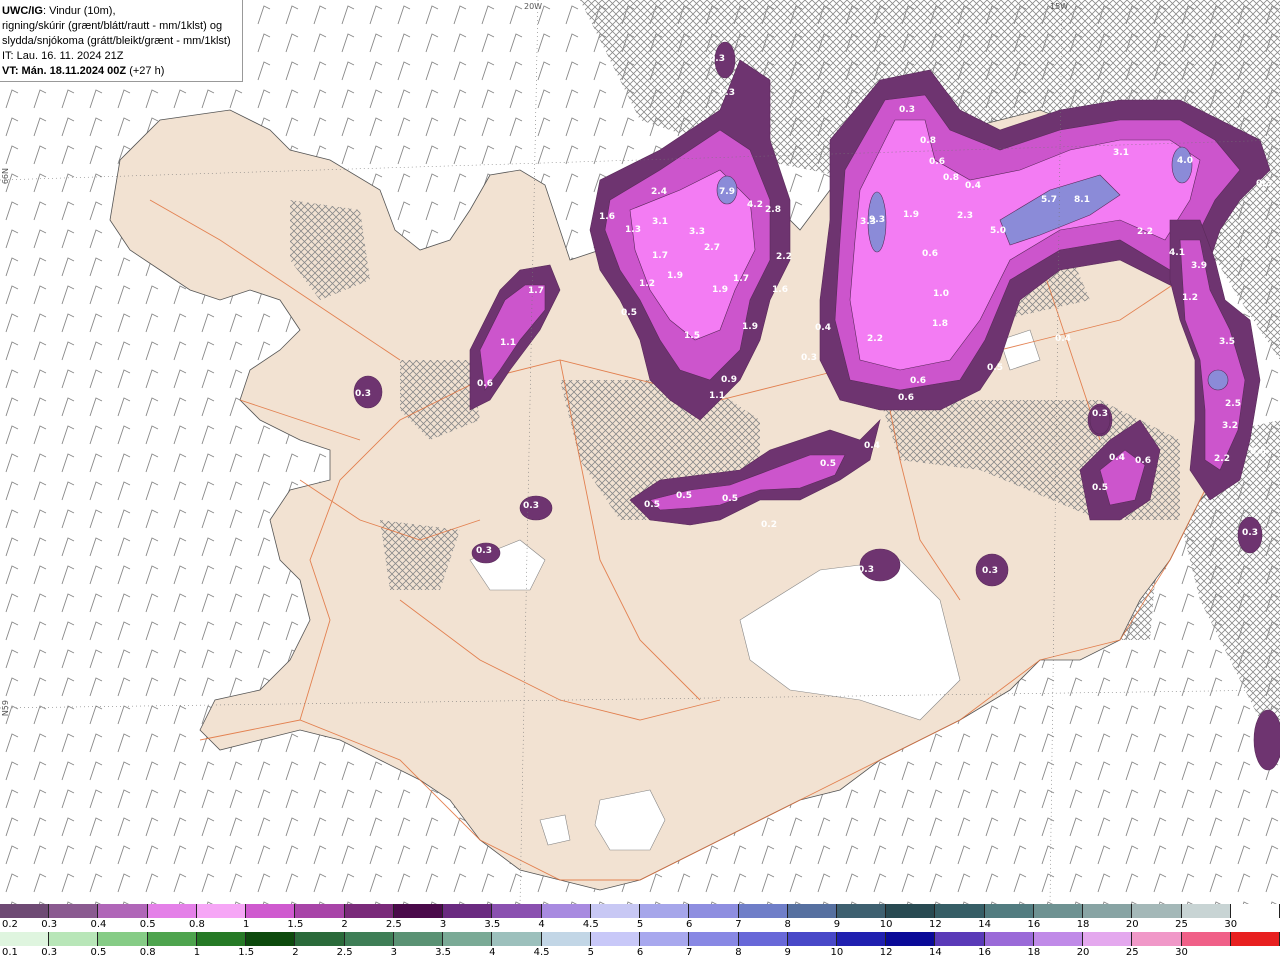 This screenshot has height=960, width=1280. I want to click on legend-tick-label: 18, so click(1034, 952).